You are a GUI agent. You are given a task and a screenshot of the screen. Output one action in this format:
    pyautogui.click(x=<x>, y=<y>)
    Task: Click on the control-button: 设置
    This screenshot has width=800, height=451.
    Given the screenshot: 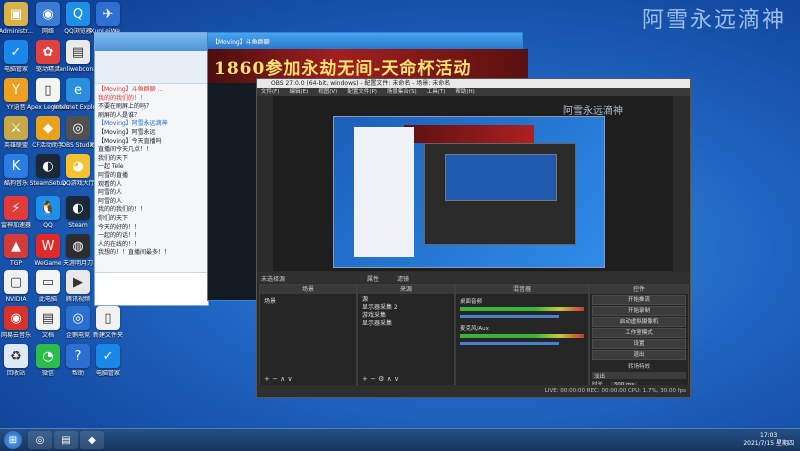 What is the action you would take?
    pyautogui.click(x=639, y=344)
    